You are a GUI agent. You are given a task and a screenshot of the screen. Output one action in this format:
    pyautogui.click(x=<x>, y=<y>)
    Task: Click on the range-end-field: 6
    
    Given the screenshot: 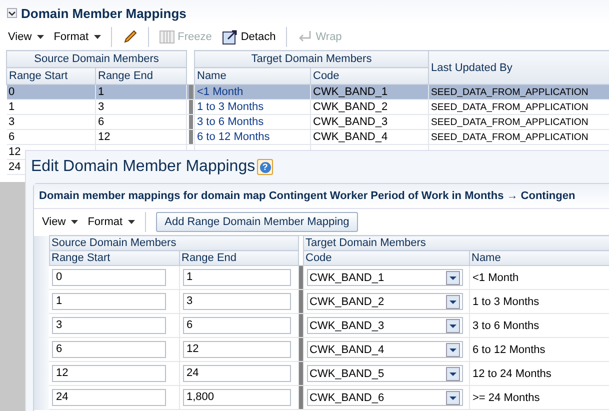 What is the action you would take?
    pyautogui.click(x=236, y=325)
    